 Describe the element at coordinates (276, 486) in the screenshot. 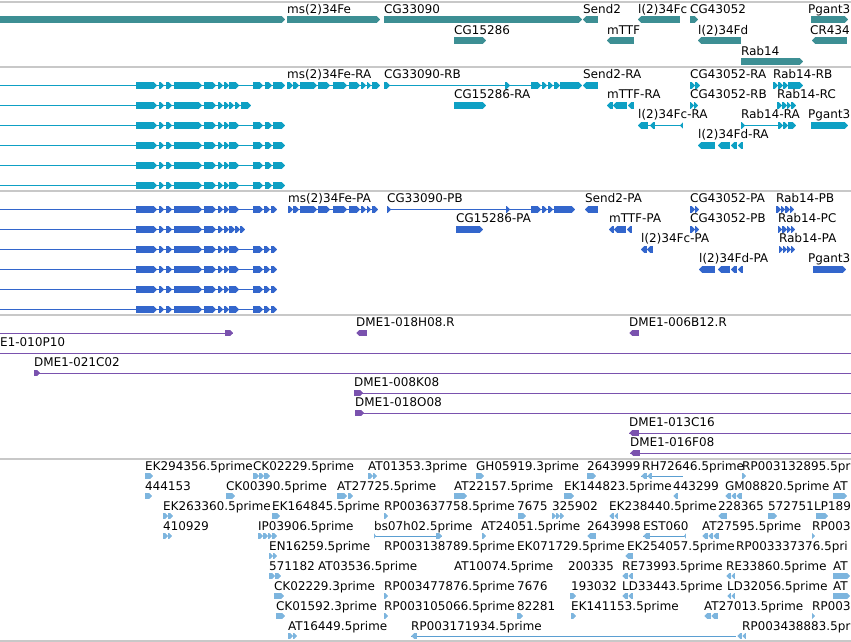

I see `est-label: CK00390.5prime` at that location.